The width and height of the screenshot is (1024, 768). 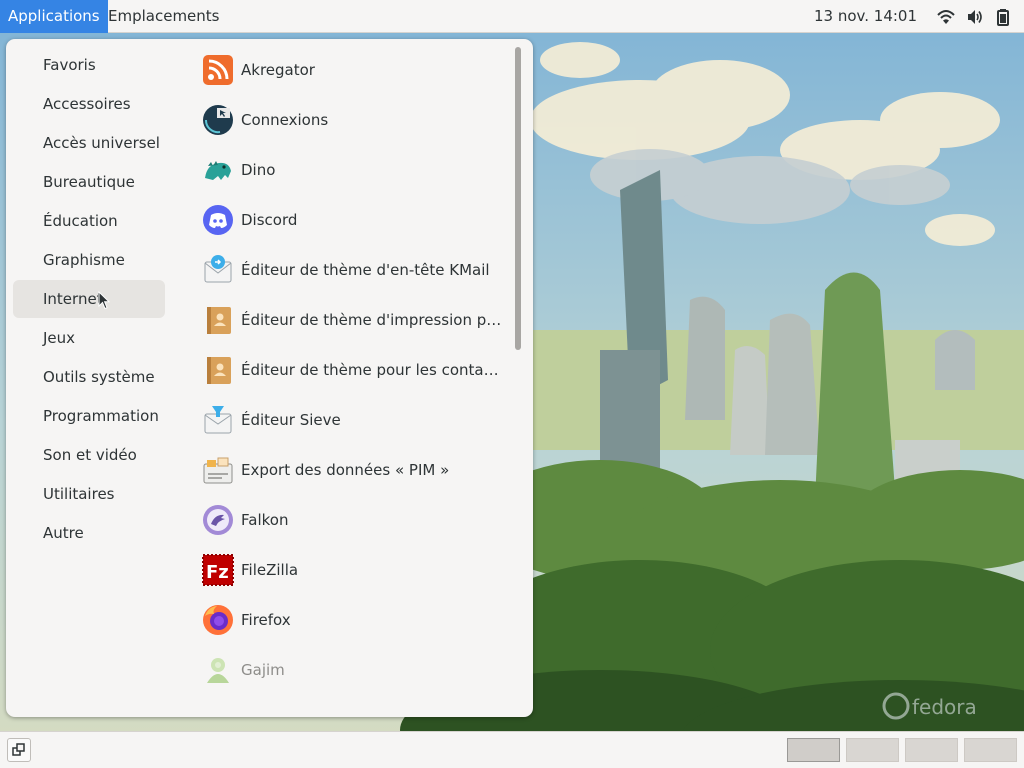 What do you see at coordinates (354, 520) in the screenshot?
I see `app-item: Falkon` at bounding box center [354, 520].